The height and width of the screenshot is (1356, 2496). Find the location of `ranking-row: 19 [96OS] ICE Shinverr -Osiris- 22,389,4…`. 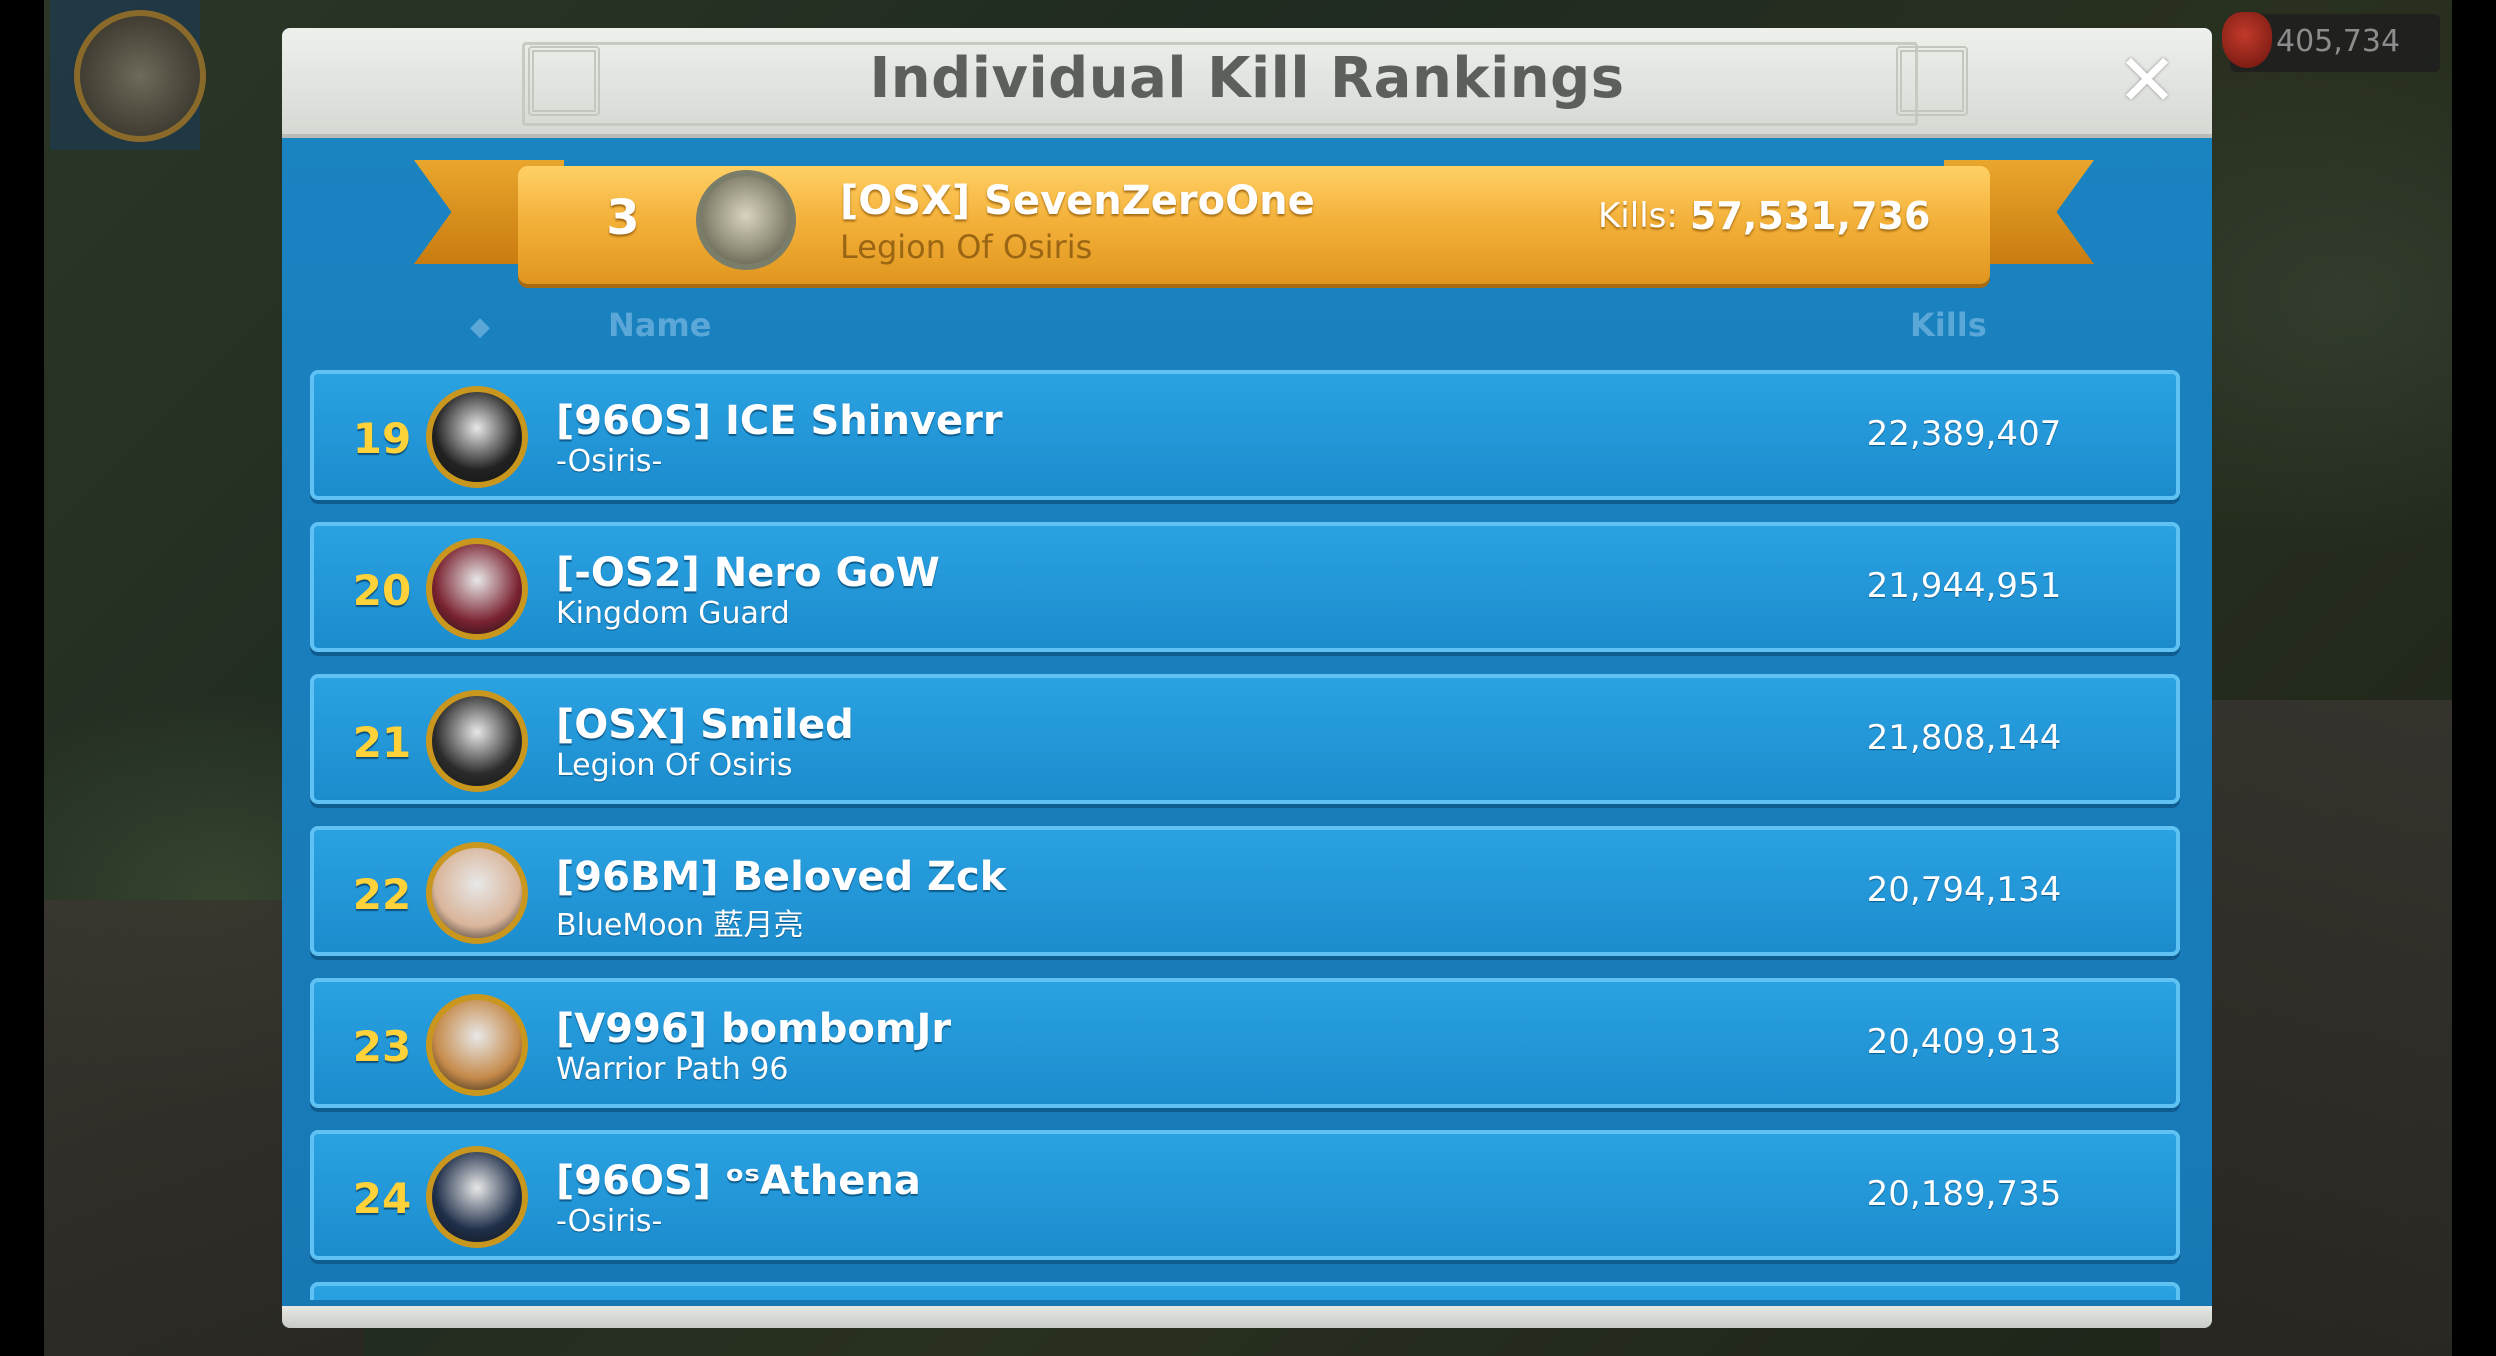

ranking-row: 19 [96OS] ICE Shinverr -Osiris- 22,389,4… is located at coordinates (1245, 435).